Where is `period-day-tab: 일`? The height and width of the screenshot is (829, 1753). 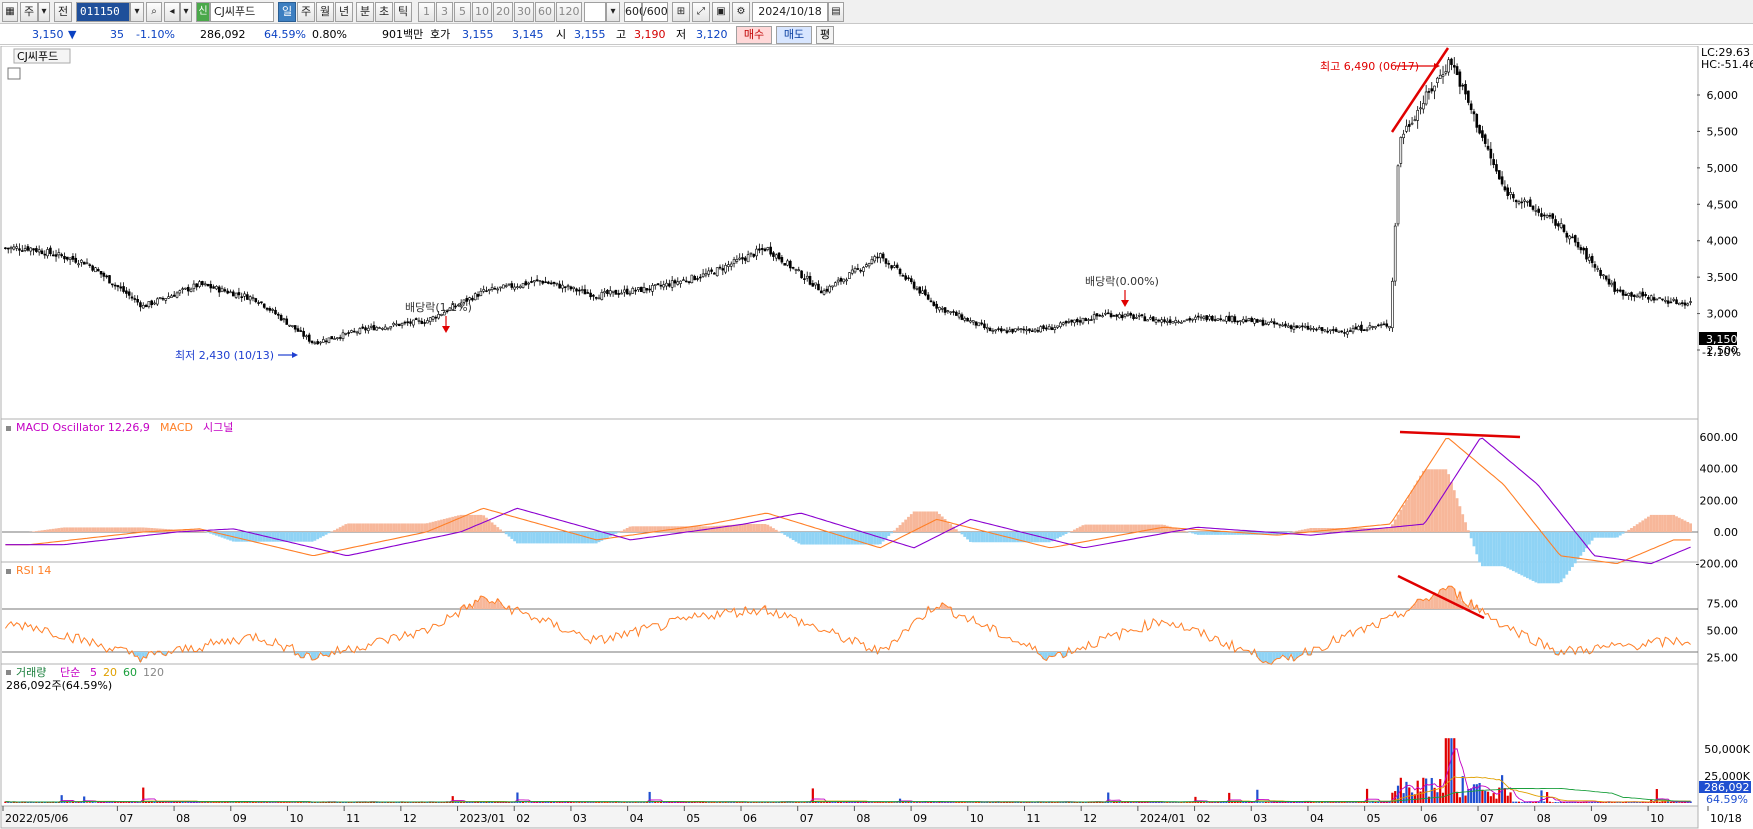 period-day-tab: 일 is located at coordinates (287, 12).